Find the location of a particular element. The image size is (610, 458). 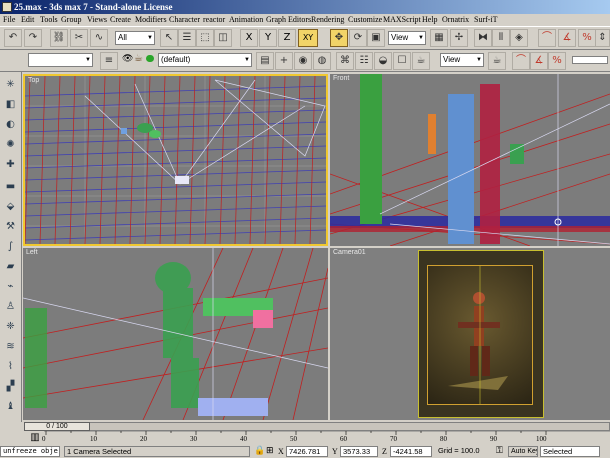

create-layer-icon: ▤ is located at coordinates (265, 61).